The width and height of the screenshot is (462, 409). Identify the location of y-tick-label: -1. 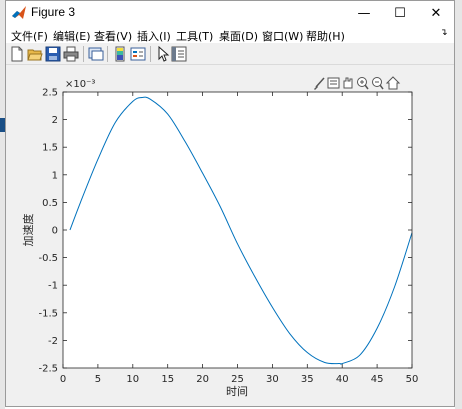
(53, 286).